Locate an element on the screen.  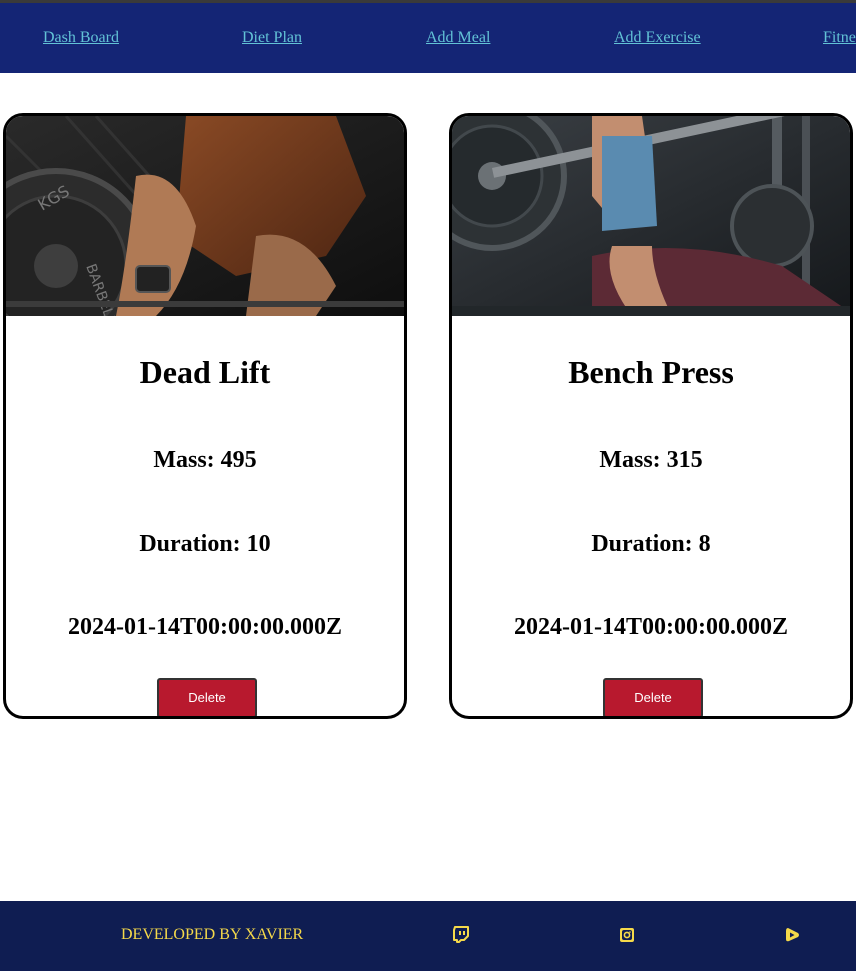
exercise-mass: Mass: 315 is located at coordinates (651, 460).